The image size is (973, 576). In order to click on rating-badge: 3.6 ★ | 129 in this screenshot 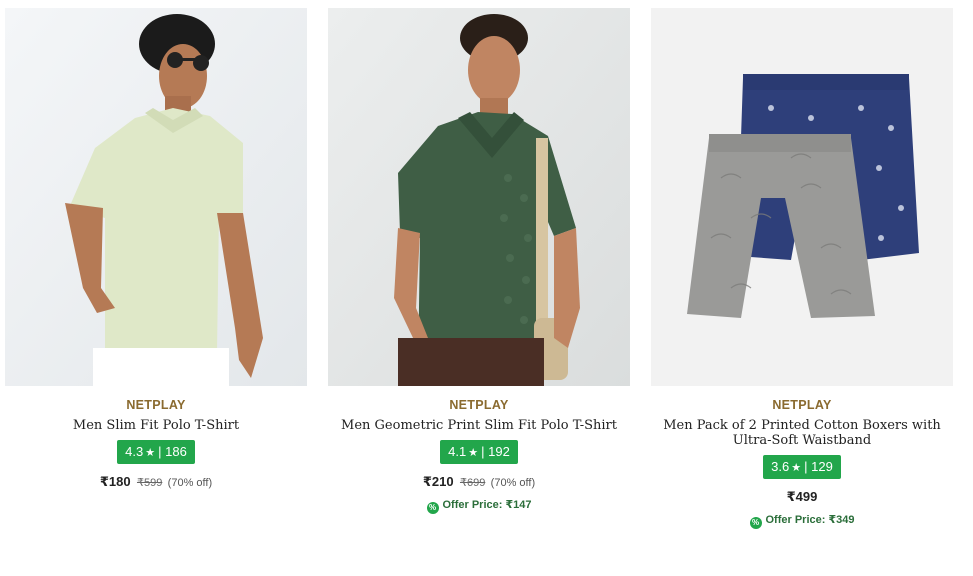, I will do `click(802, 467)`.